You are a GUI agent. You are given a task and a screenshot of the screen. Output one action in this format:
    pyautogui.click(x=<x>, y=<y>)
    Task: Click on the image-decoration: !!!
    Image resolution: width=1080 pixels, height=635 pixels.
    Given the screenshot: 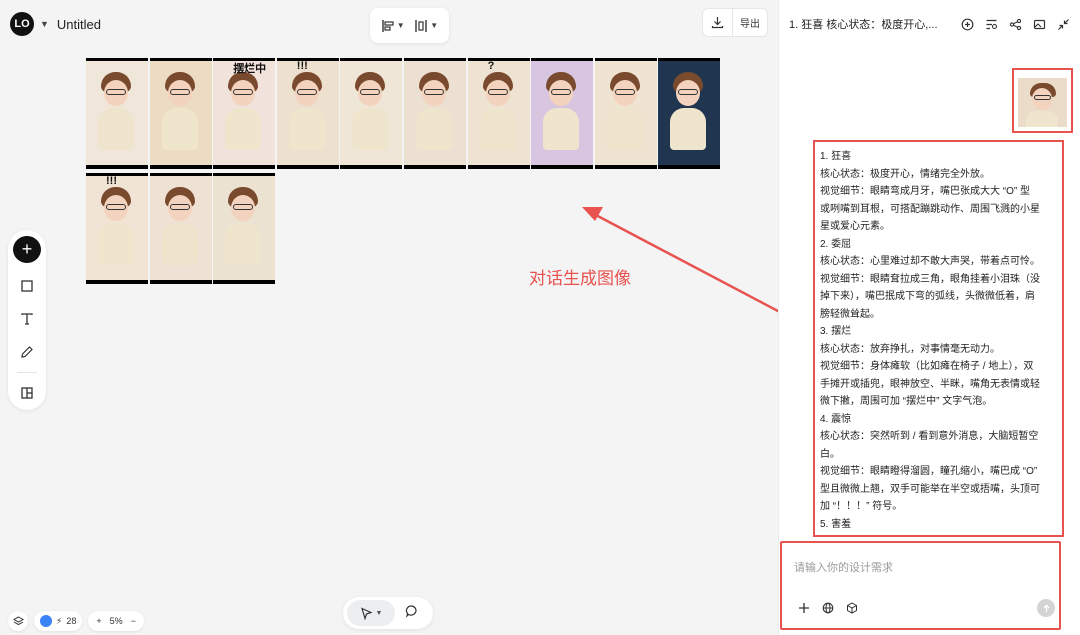 What is the action you would take?
    pyautogui.click(x=302, y=66)
    